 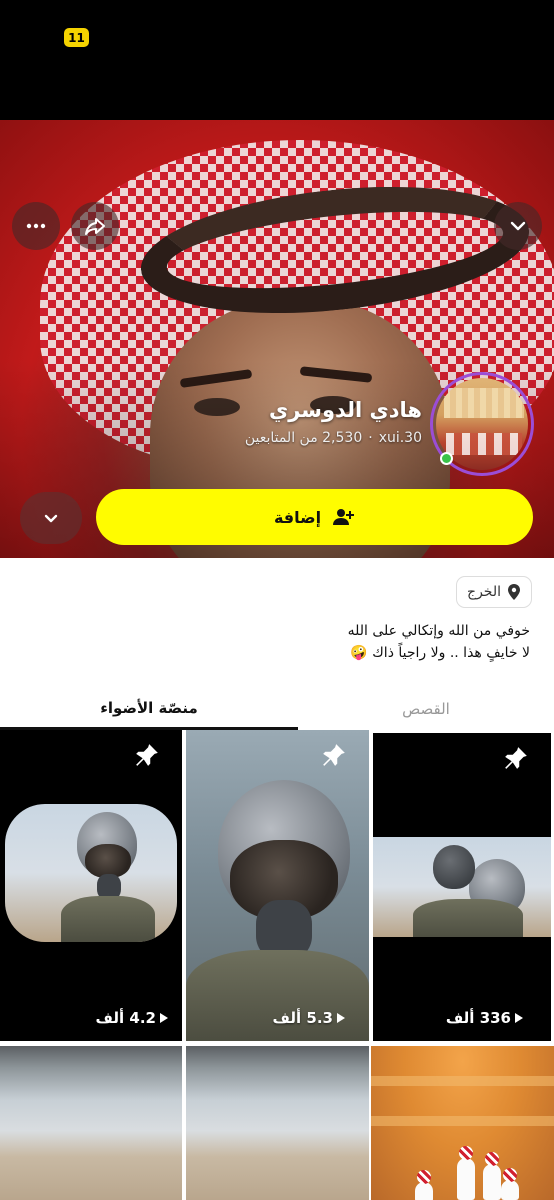 What do you see at coordinates (438, 631) in the screenshot?
I see `bio-line-1: خوفي من الله وإتكالي على الله` at bounding box center [438, 631].